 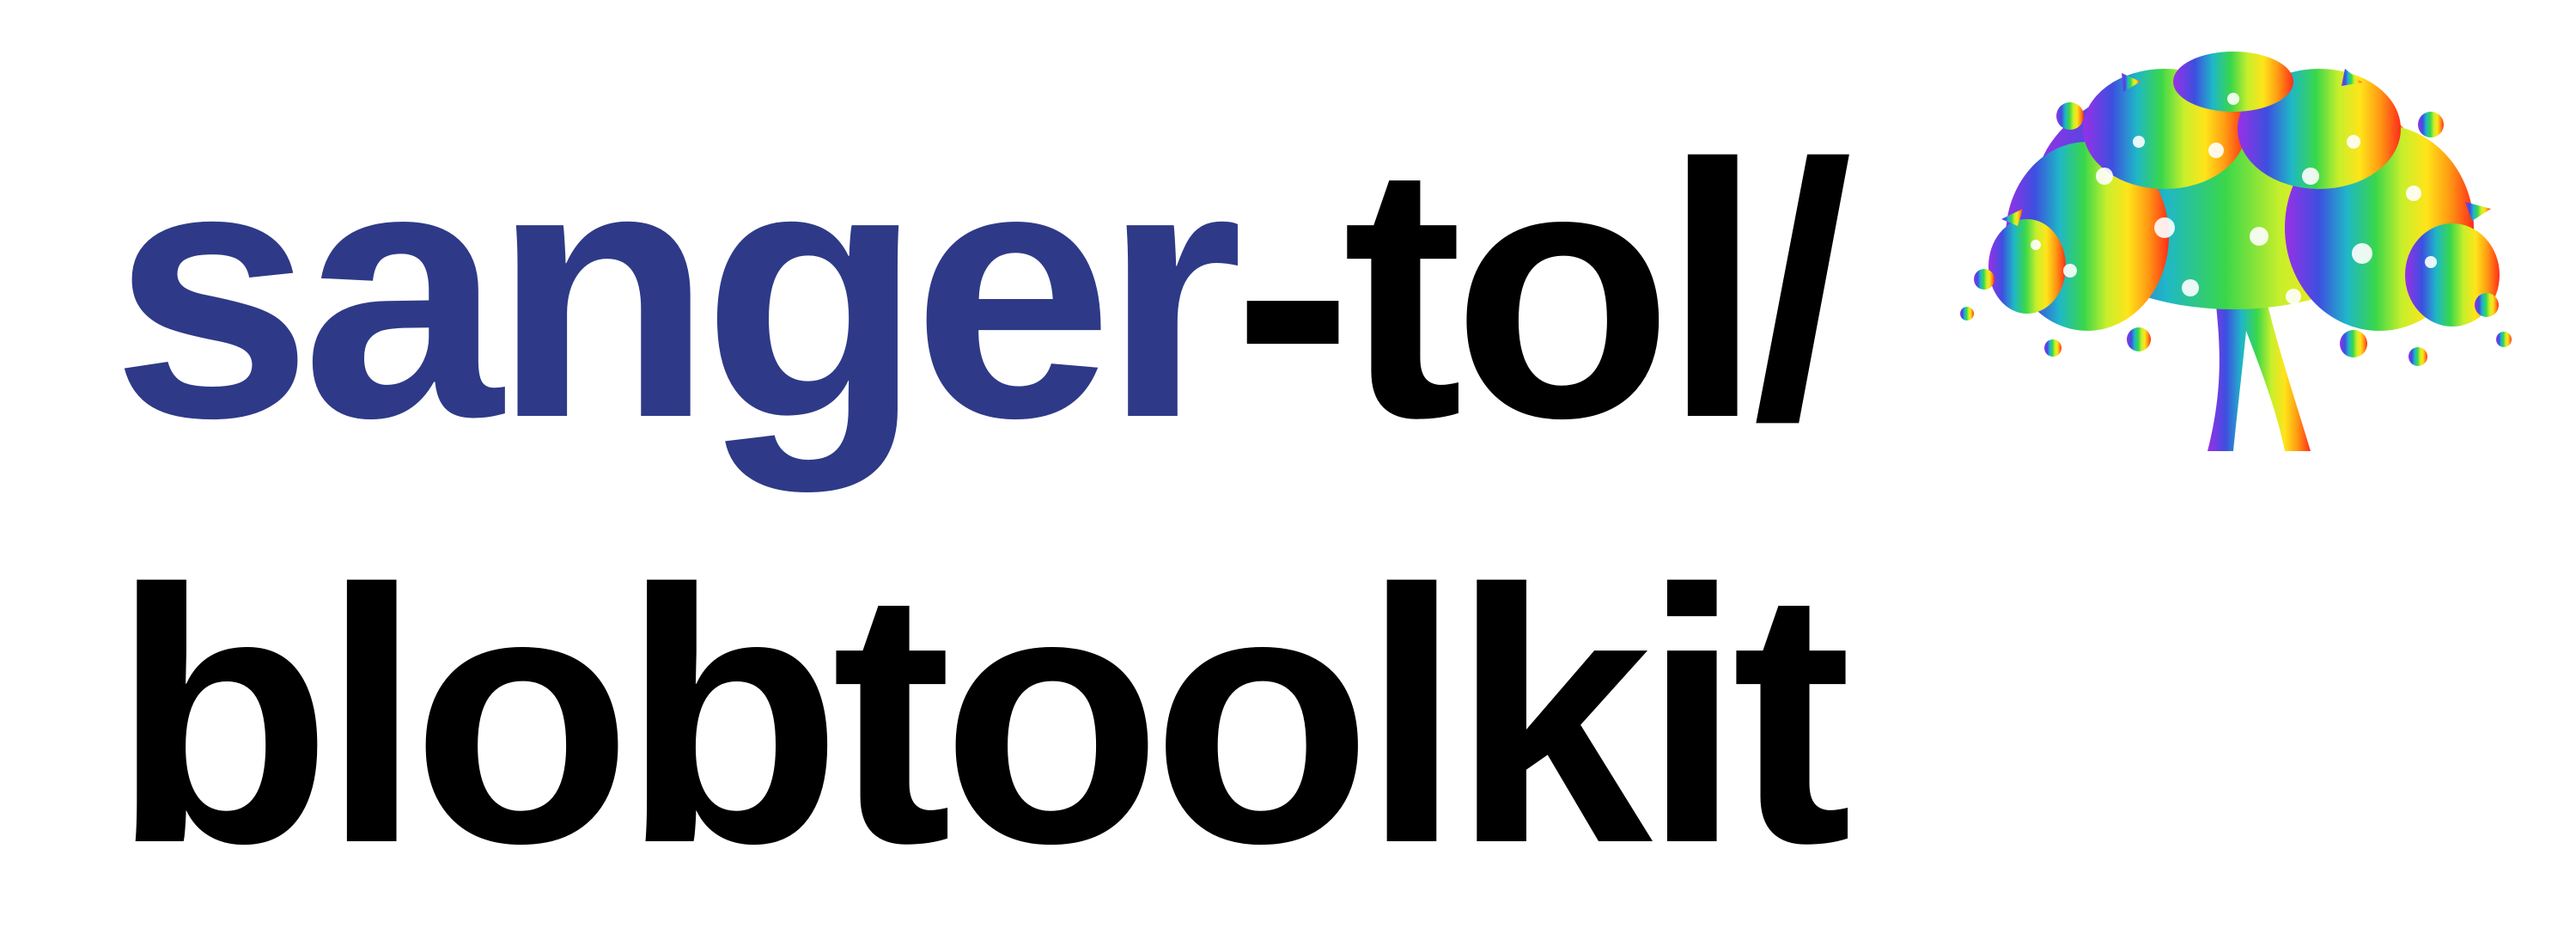 I want to click on tree-of-life-icon, so click(x=2233, y=255).